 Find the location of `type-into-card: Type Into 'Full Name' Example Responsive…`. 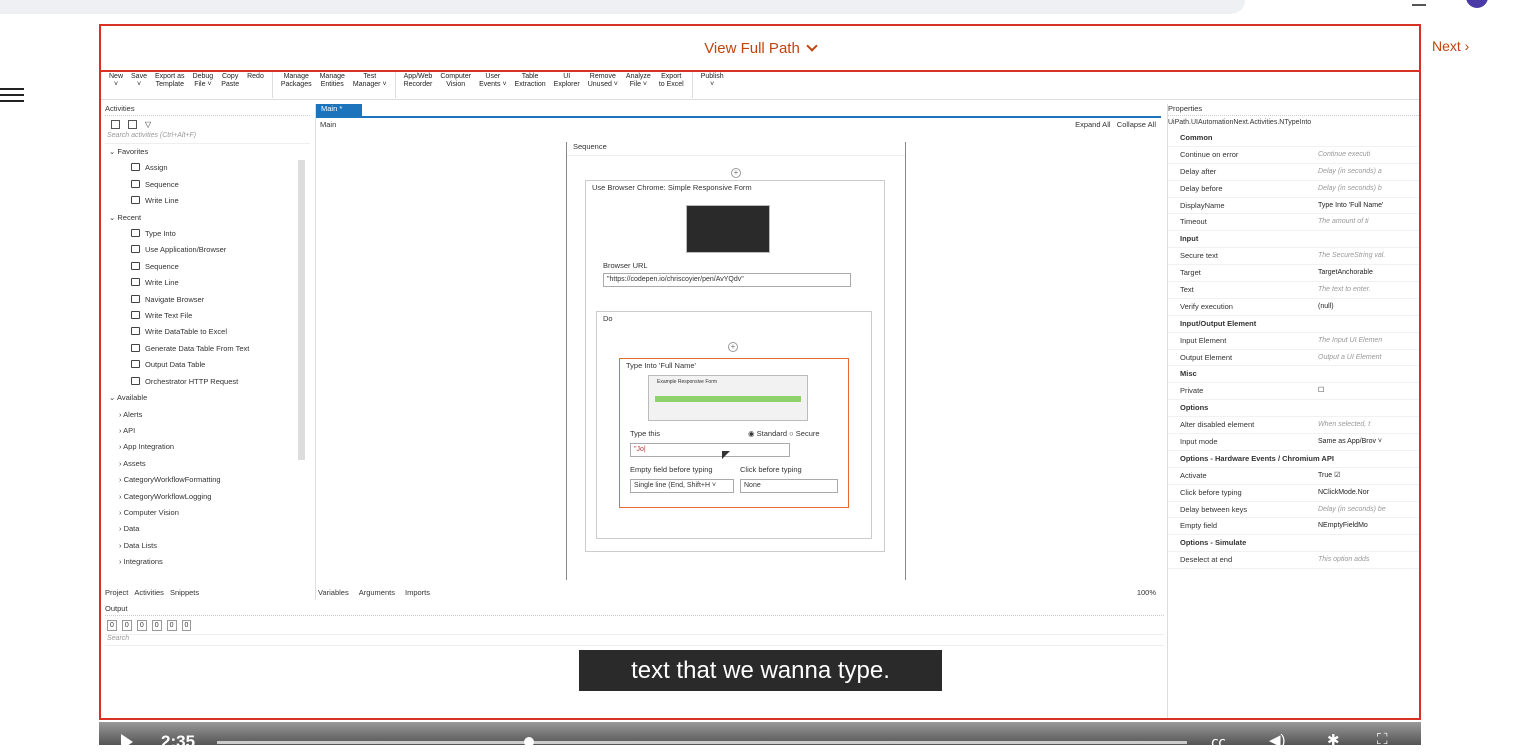

type-into-card: Type Into 'Full Name' Example Responsive… is located at coordinates (734, 433).